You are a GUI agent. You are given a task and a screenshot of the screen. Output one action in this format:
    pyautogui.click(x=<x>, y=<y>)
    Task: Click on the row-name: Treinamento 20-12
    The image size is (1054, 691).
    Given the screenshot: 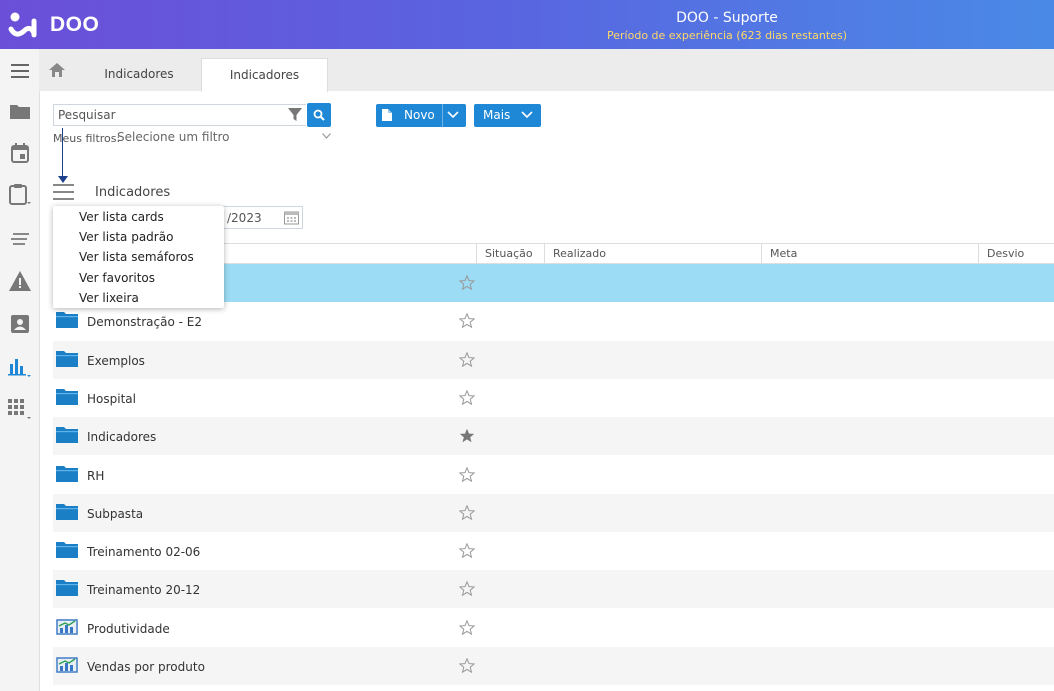 What is the action you would take?
    pyautogui.click(x=143, y=590)
    